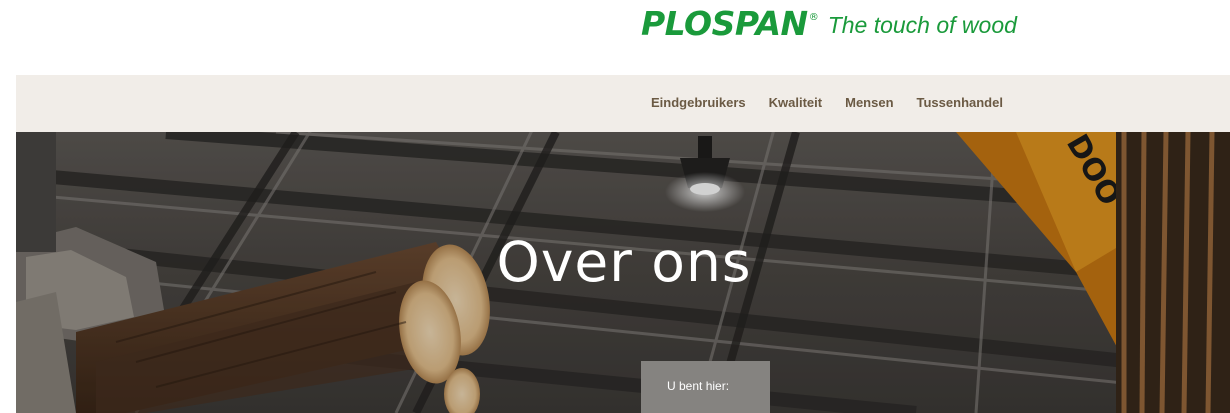  I want to click on nav-item-mensen: Mensen, so click(869, 102).